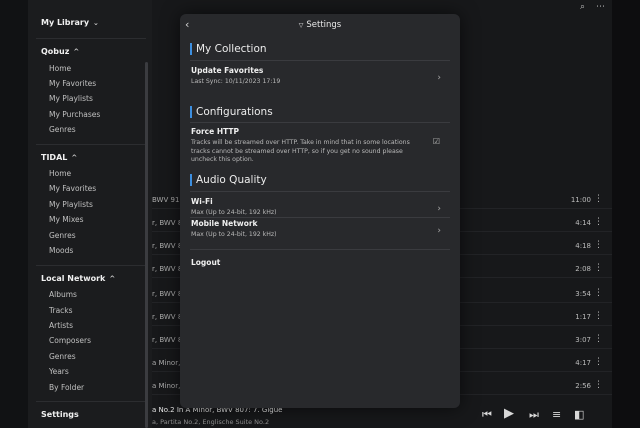  Describe the element at coordinates (61, 325) in the screenshot. I see `sidebar-item-artists: Artists` at that location.